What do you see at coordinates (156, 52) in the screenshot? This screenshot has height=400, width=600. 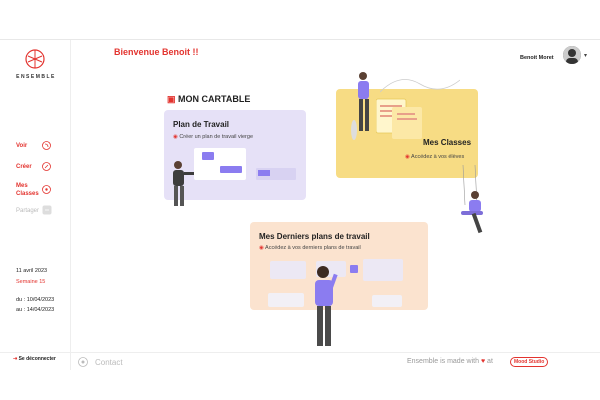 I see `welcome-message: Bienvenue Benoit !!` at bounding box center [156, 52].